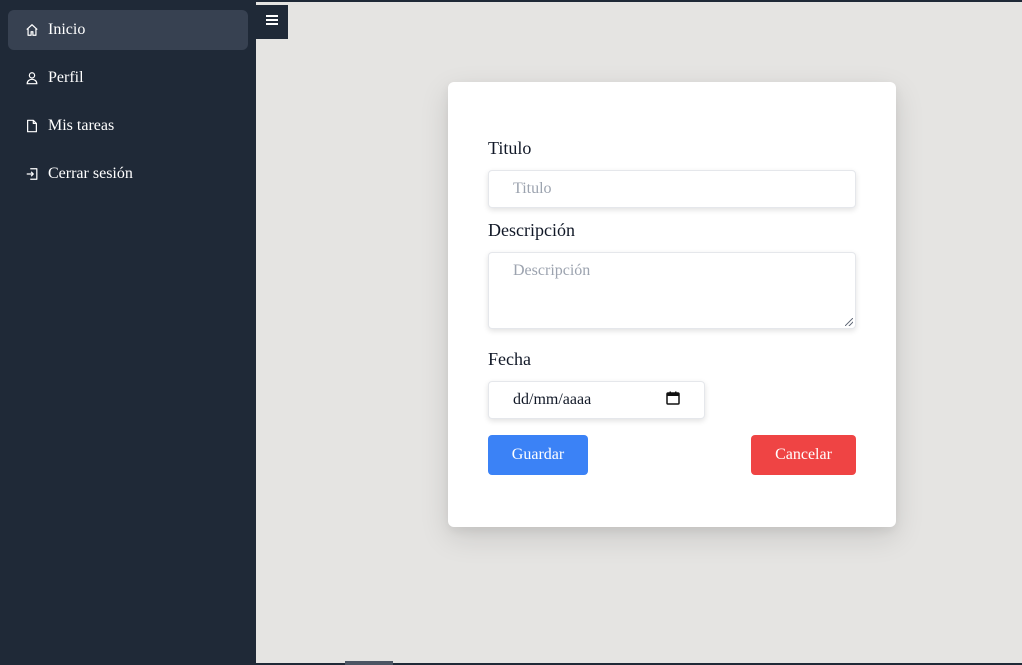  Describe the element at coordinates (128, 30) in the screenshot. I see `sidebar-item-inicio: Inicio` at that location.